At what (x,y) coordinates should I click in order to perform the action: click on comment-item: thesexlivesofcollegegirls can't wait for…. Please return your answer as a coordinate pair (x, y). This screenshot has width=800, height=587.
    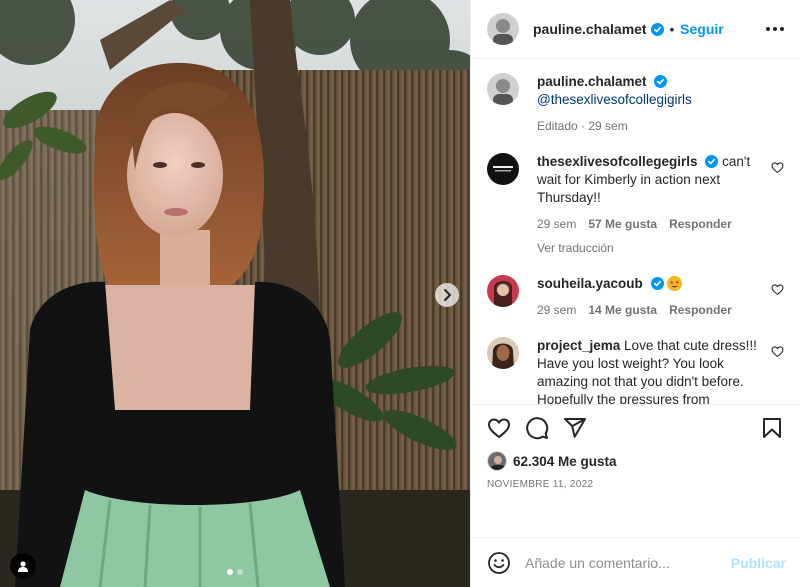
    Looking at the image, I should click on (635, 205).